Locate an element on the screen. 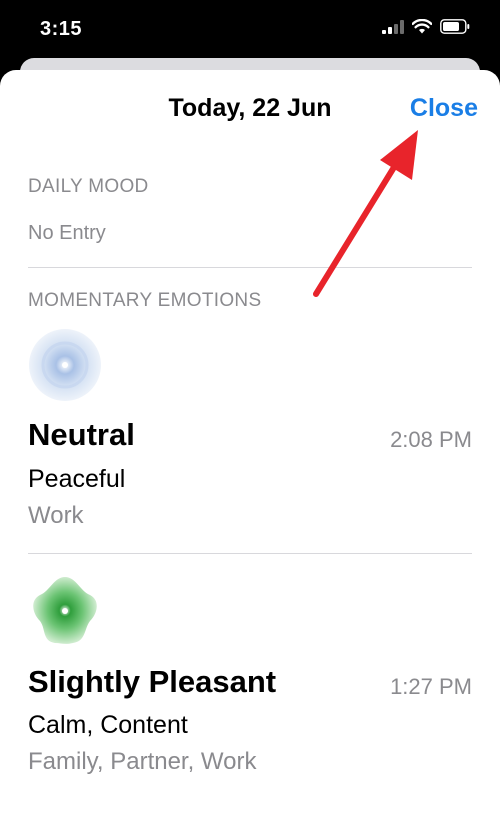 This screenshot has width=500, height=835. daily-mood-label: DAILY MOOD is located at coordinates (88, 186).